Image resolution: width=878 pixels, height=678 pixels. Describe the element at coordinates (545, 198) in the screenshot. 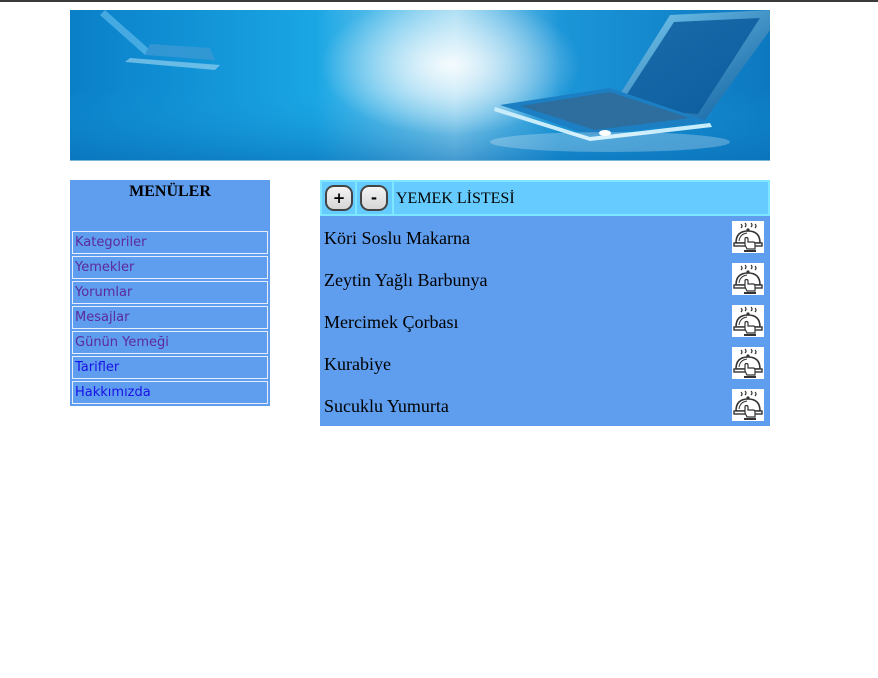

I see `food-list-header: + - YEMEK LİSTESİ` at that location.